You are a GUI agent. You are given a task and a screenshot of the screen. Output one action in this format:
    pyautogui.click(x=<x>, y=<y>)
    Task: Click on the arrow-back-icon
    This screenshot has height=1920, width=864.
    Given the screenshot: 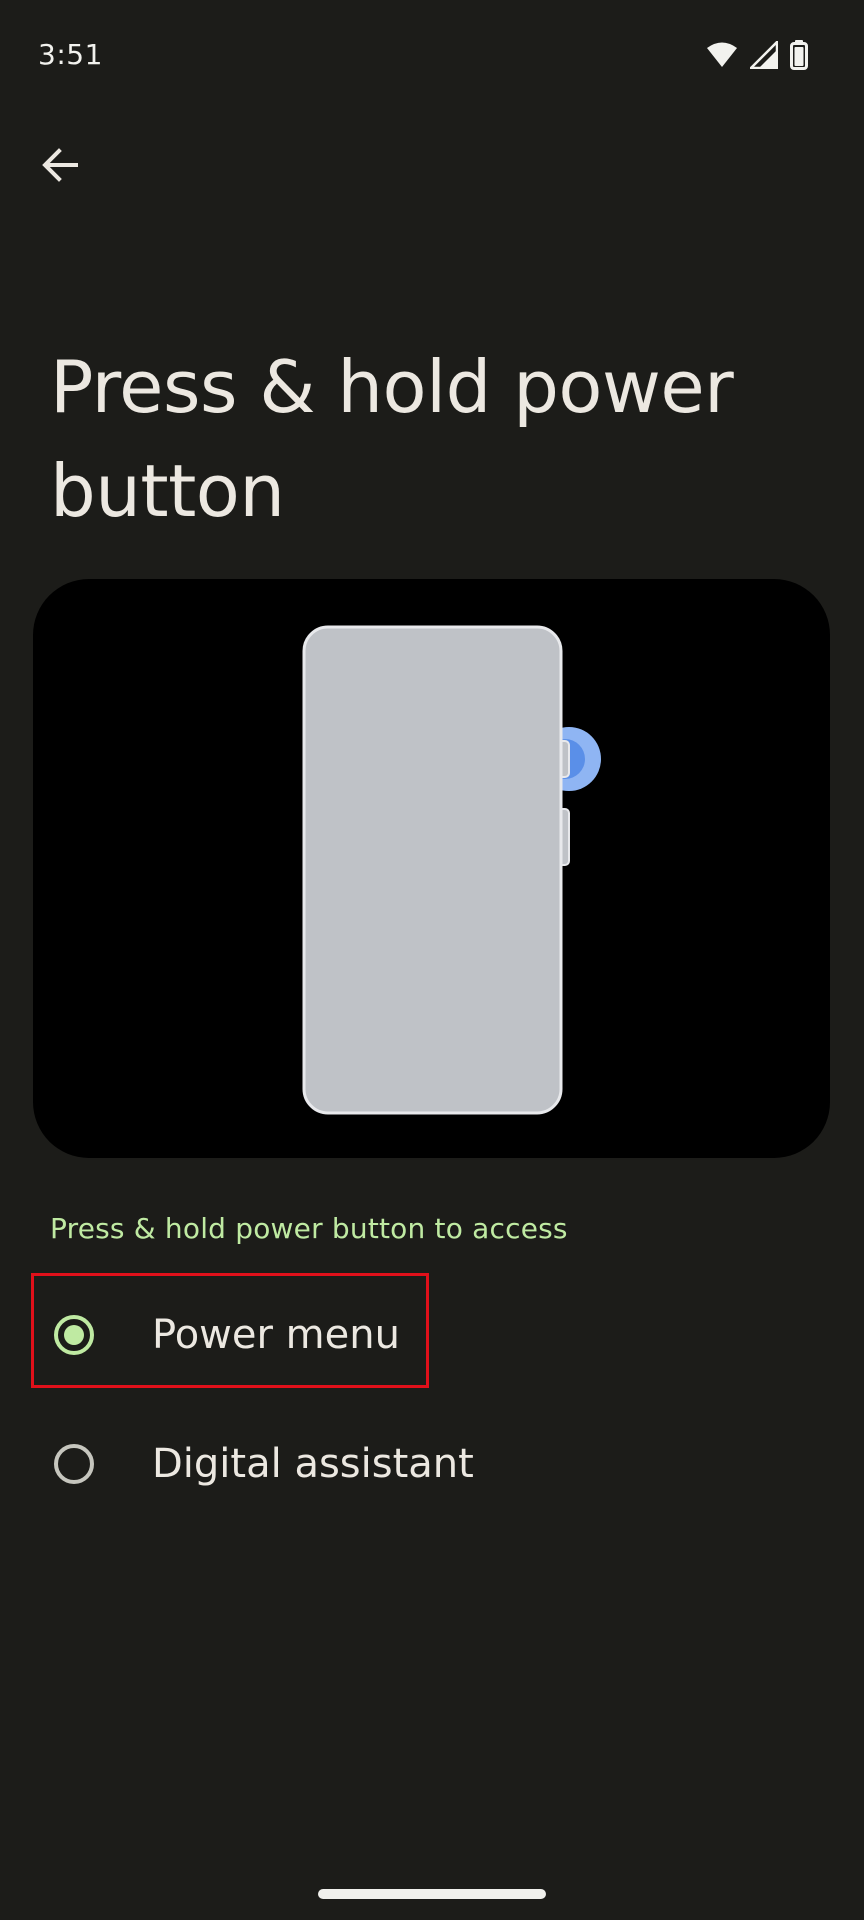 What is the action you would take?
    pyautogui.click(x=60, y=167)
    